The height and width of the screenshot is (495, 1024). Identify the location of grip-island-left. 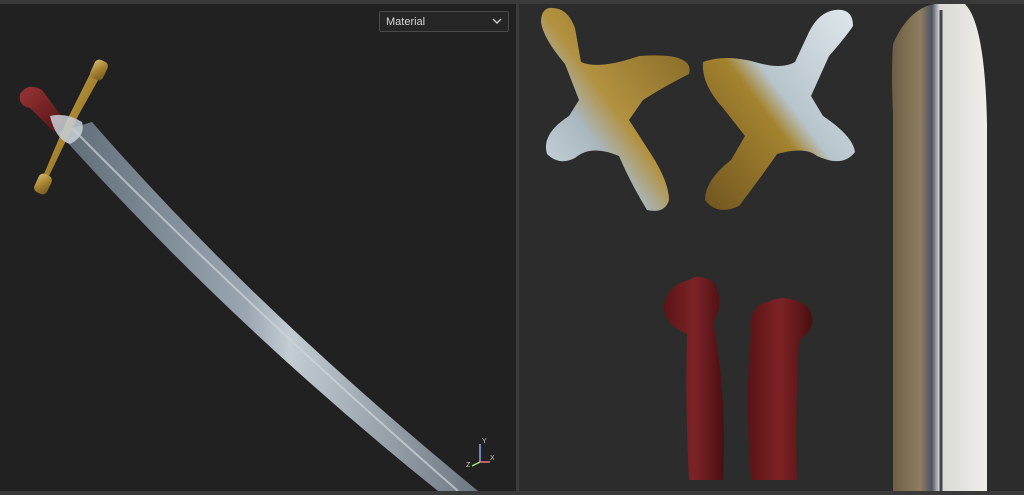
(693, 378).